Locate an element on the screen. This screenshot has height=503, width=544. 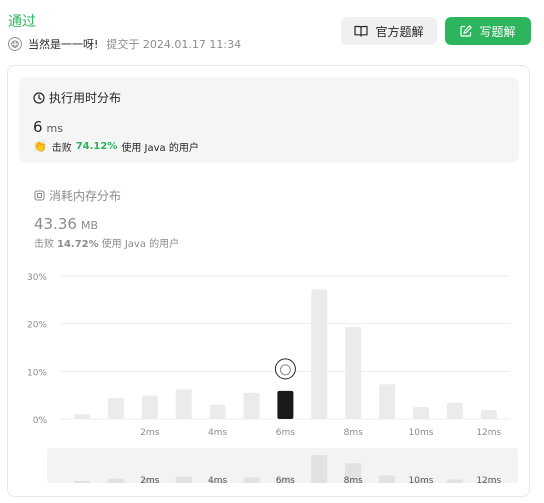
runtime-title: 执行用时分布 is located at coordinates (77, 97).